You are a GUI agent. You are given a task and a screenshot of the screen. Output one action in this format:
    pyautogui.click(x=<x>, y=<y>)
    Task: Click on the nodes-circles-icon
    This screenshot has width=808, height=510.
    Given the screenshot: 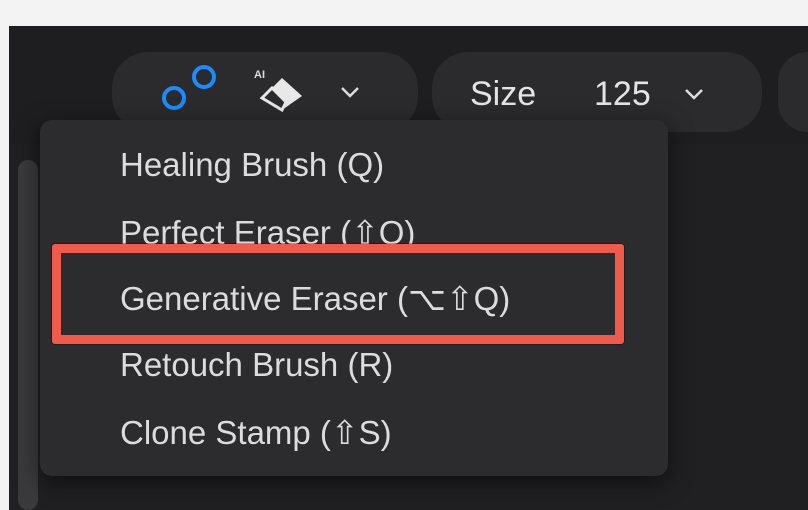 What is the action you would take?
    pyautogui.click(x=189, y=89)
    